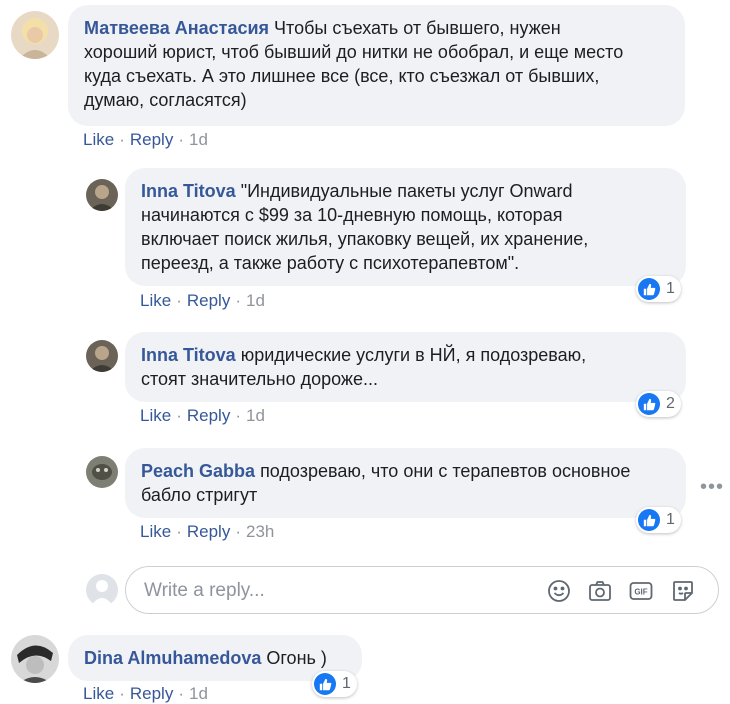 The width and height of the screenshot is (730, 704). I want to click on sticker-icon, so click(683, 591).